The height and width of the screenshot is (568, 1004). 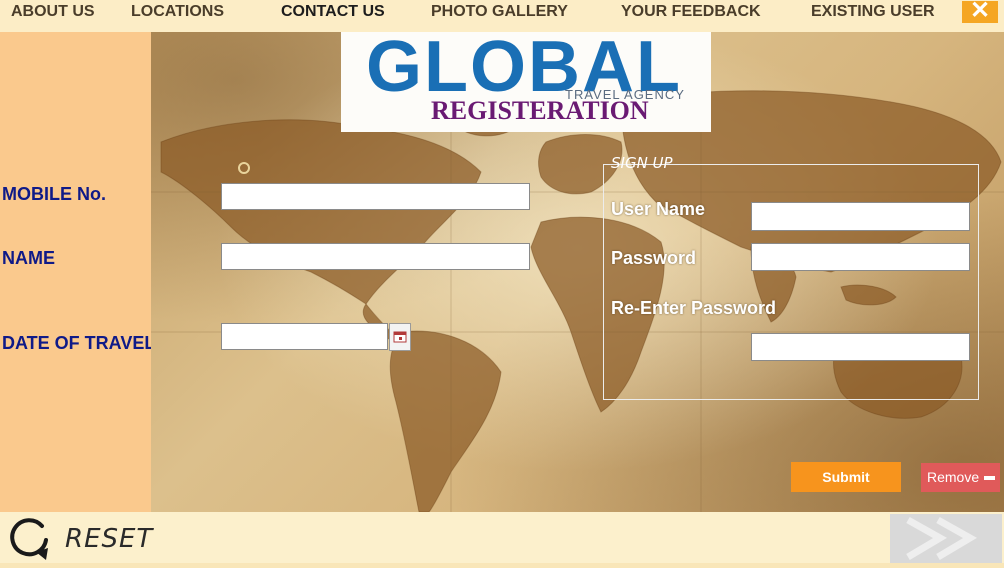 What do you see at coordinates (860, 216) in the screenshot?
I see `username-input` at bounding box center [860, 216].